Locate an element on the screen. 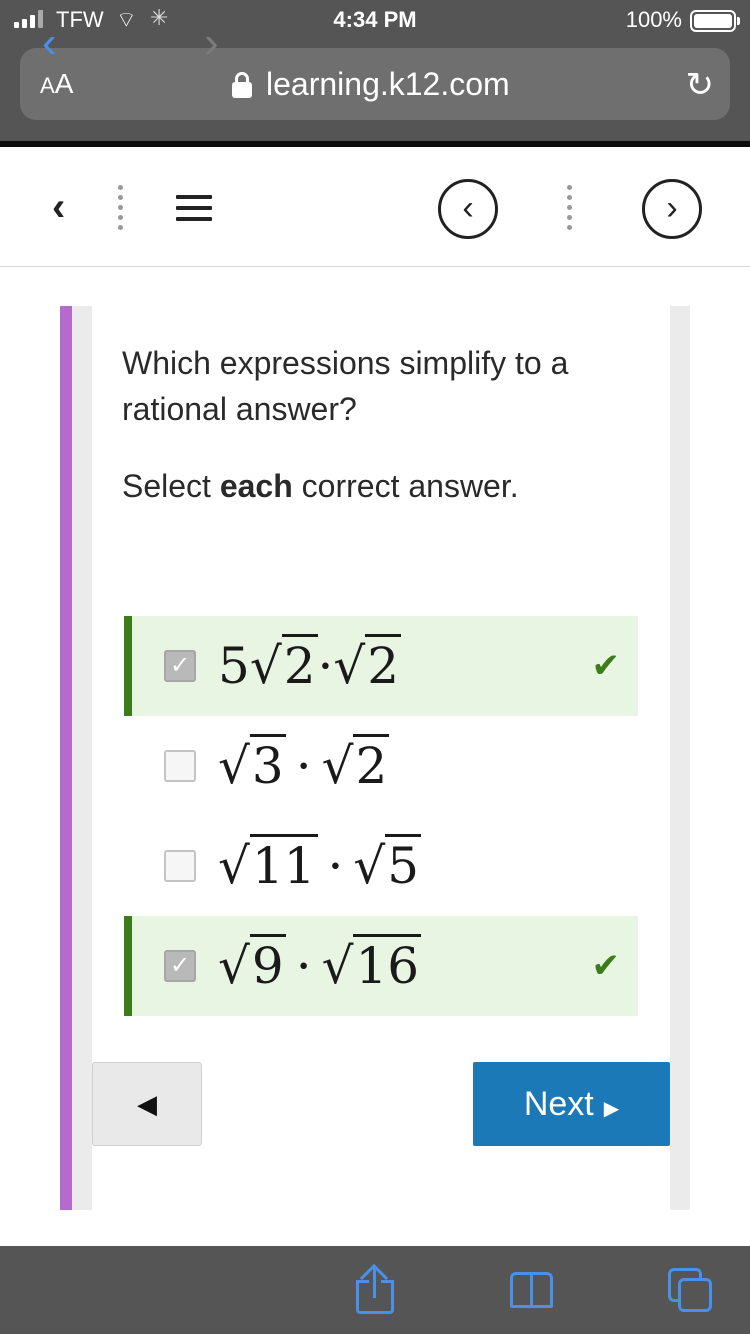 This screenshot has height=1334, width=750. next-activity-button: › is located at coordinates (672, 209).